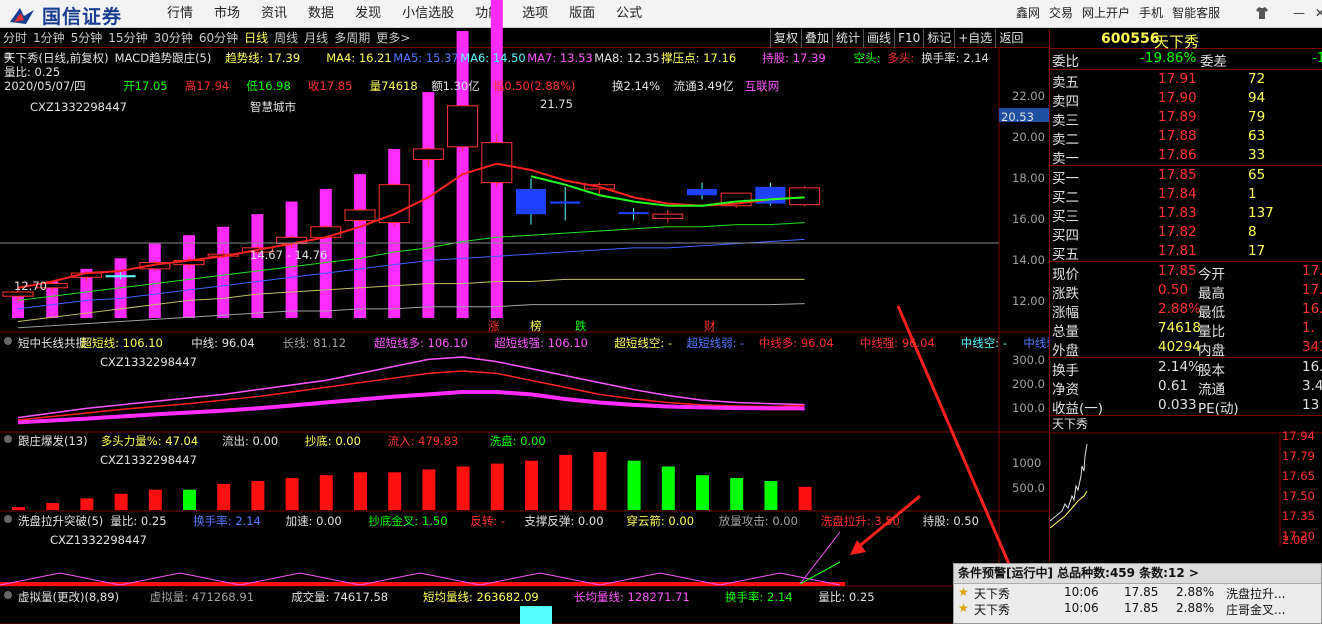 This screenshot has width=1322, height=624. Describe the element at coordinates (846, 597) in the screenshot. I see `pane5-header-6: 量比: 0.25` at that location.